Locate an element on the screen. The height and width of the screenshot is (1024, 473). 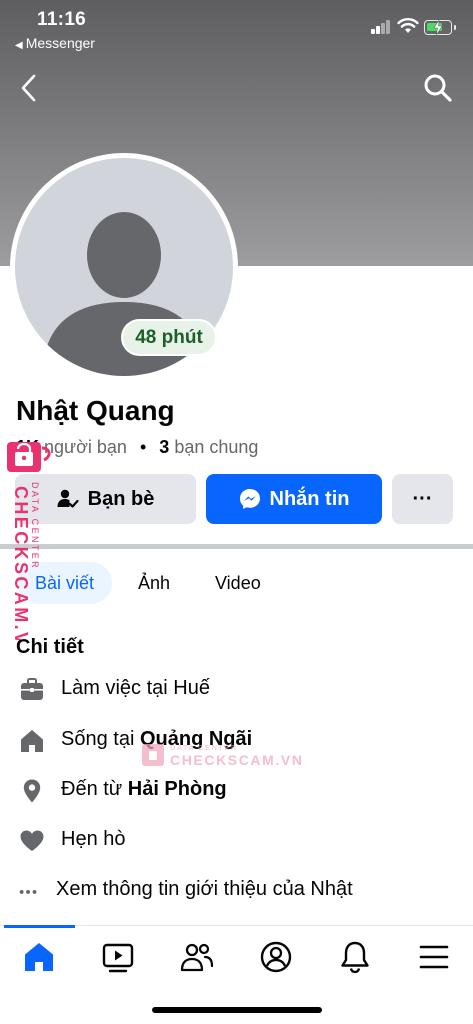
battery-icon is located at coordinates (440, 27).